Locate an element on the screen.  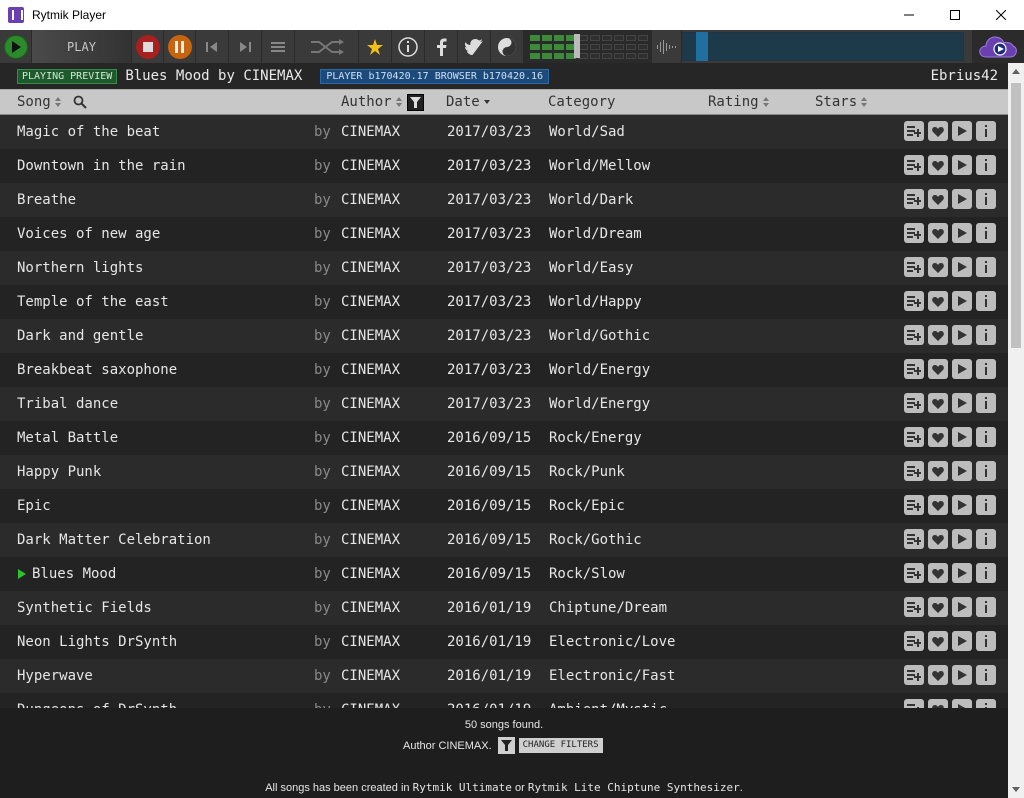
song-row: Breathe by CINEMAX 2017/03/23 World/Dark is located at coordinates (504, 200).